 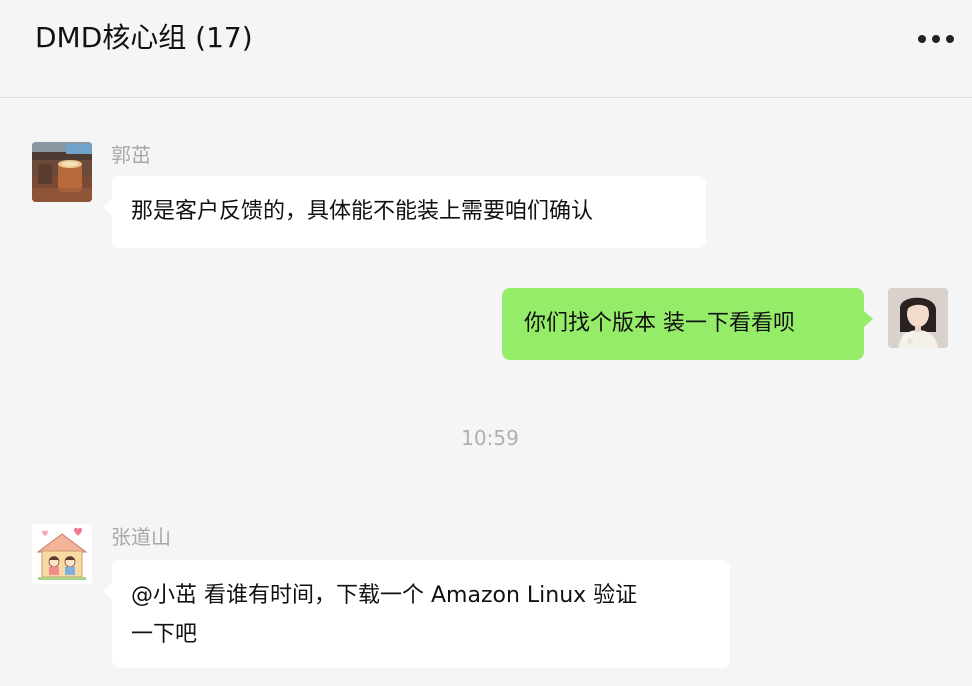 I want to click on chat-header: DMD核心组 (17), so click(x=486, y=49).